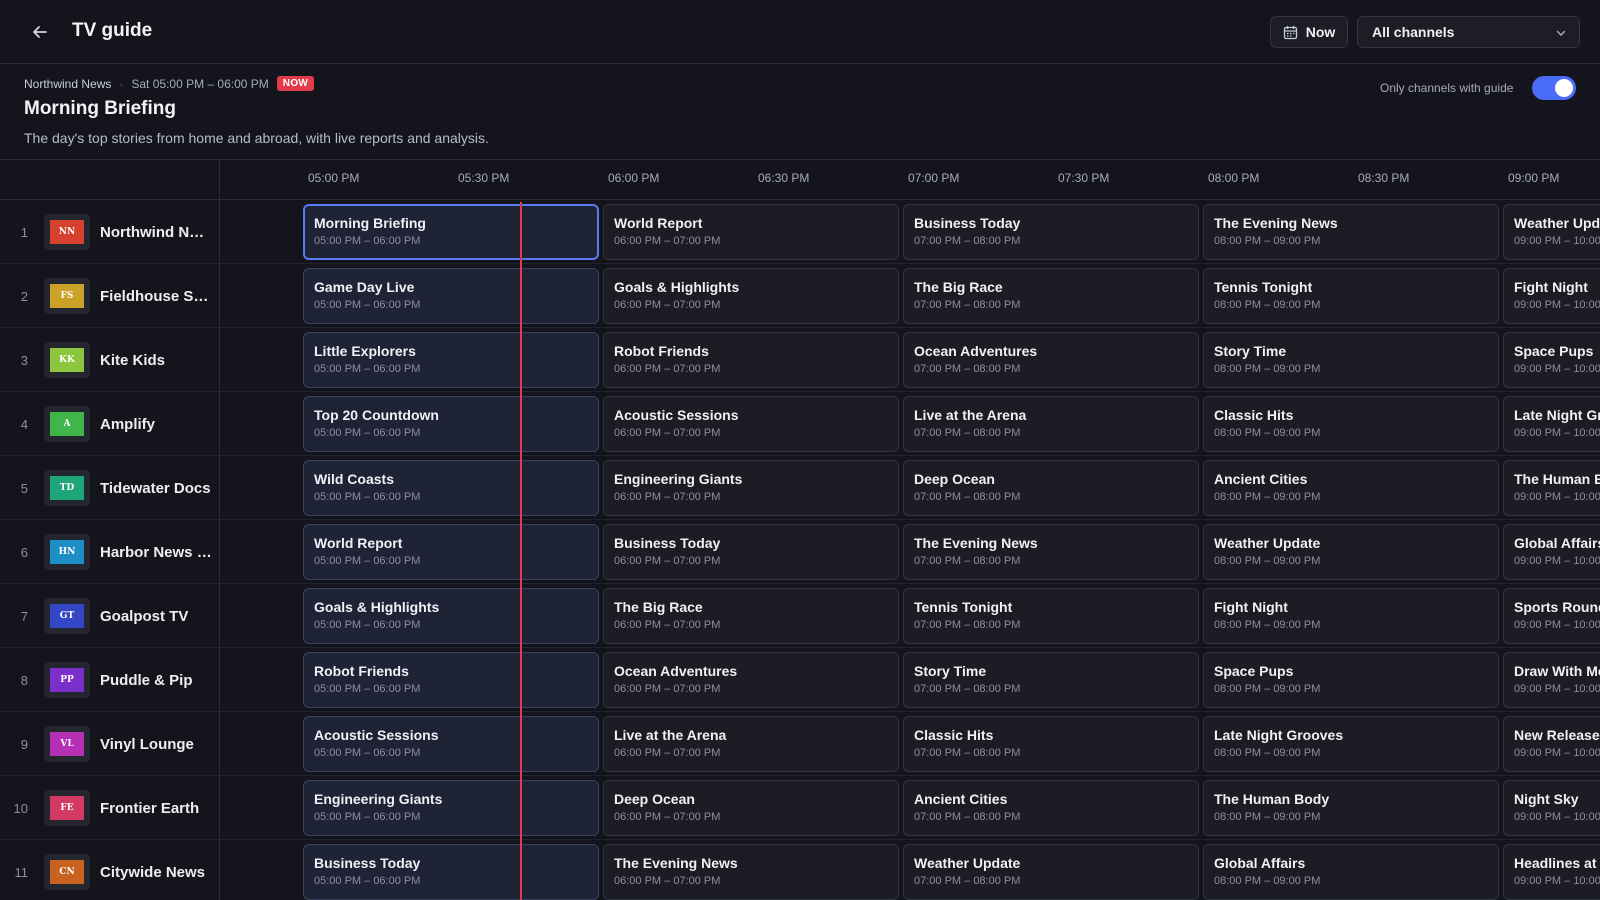 The height and width of the screenshot is (900, 1600). Describe the element at coordinates (1351, 360) in the screenshot. I see `program-card: Story Time 08:00 PM – 09:00 PM` at that location.